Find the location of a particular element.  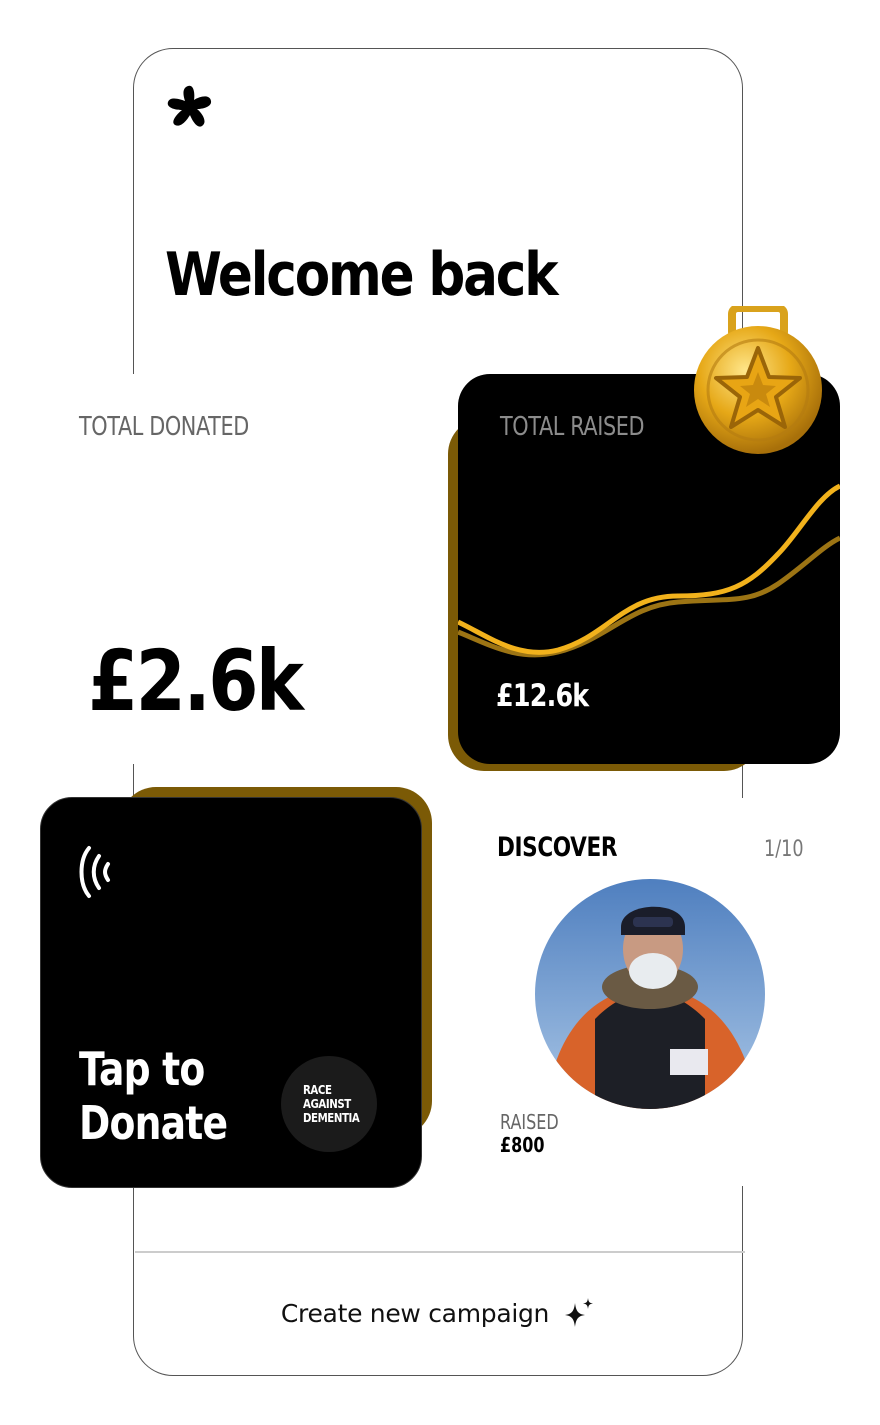

tap-to-donate-label: Tap to Donate is located at coordinates (153, 1096).